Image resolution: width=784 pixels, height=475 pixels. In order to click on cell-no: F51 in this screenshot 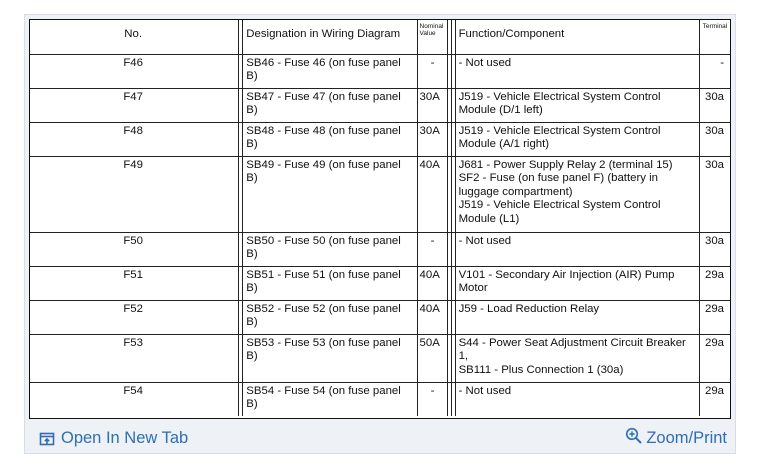, I will do `click(135, 283)`.